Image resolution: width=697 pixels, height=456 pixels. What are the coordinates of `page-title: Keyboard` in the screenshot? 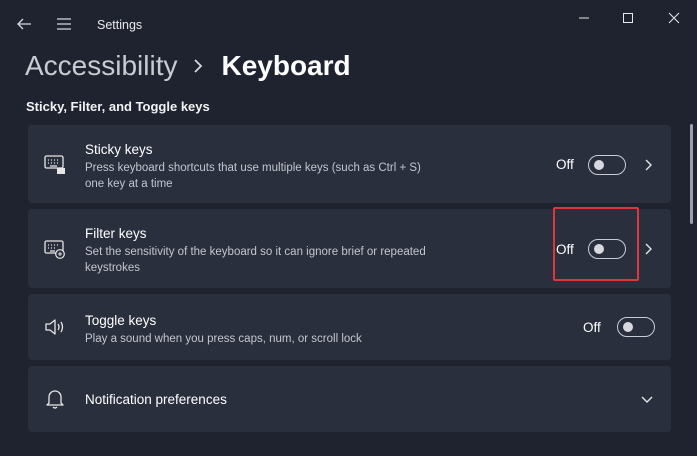 It's located at (286, 65).